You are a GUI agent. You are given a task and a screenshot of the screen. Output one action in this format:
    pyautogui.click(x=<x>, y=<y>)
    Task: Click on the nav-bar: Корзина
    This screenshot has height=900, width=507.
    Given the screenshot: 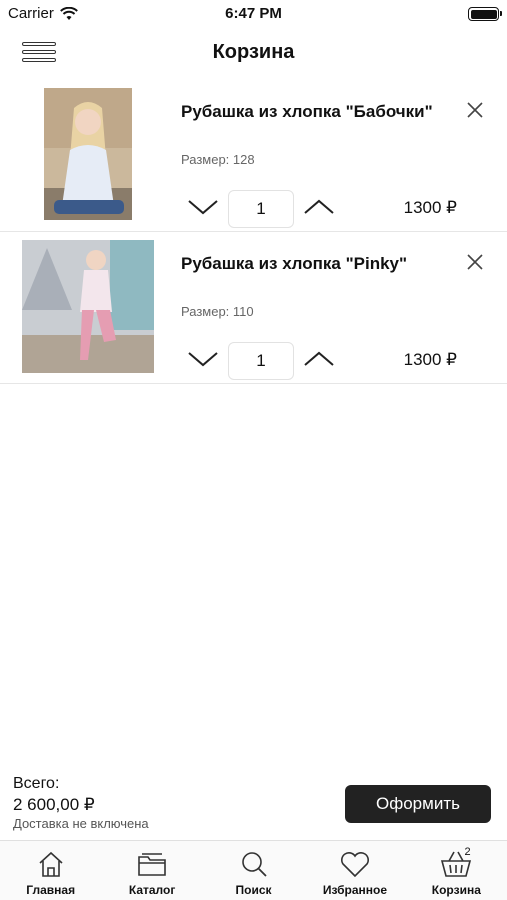 What is the action you would take?
    pyautogui.click(x=253, y=53)
    